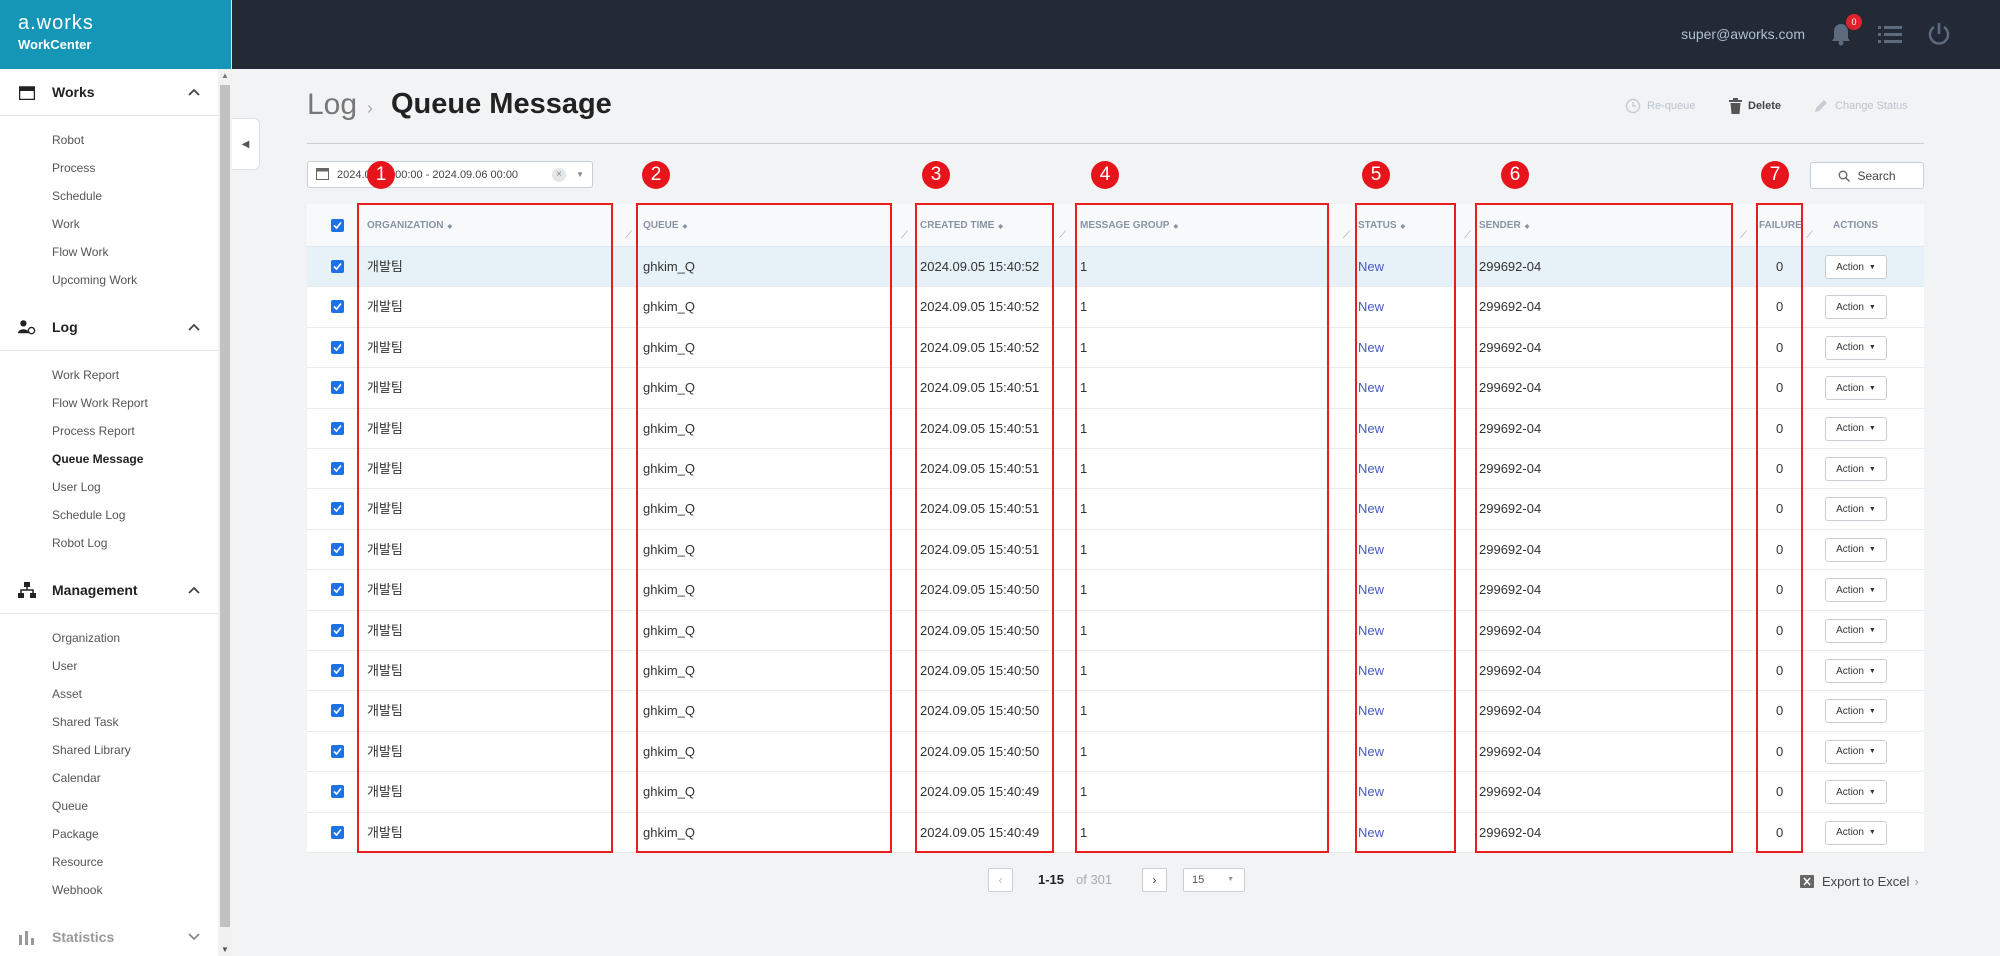 The image size is (2000, 956). What do you see at coordinates (109, 375) in the screenshot?
I see `sidebar-item-work-report: Work Report` at bounding box center [109, 375].